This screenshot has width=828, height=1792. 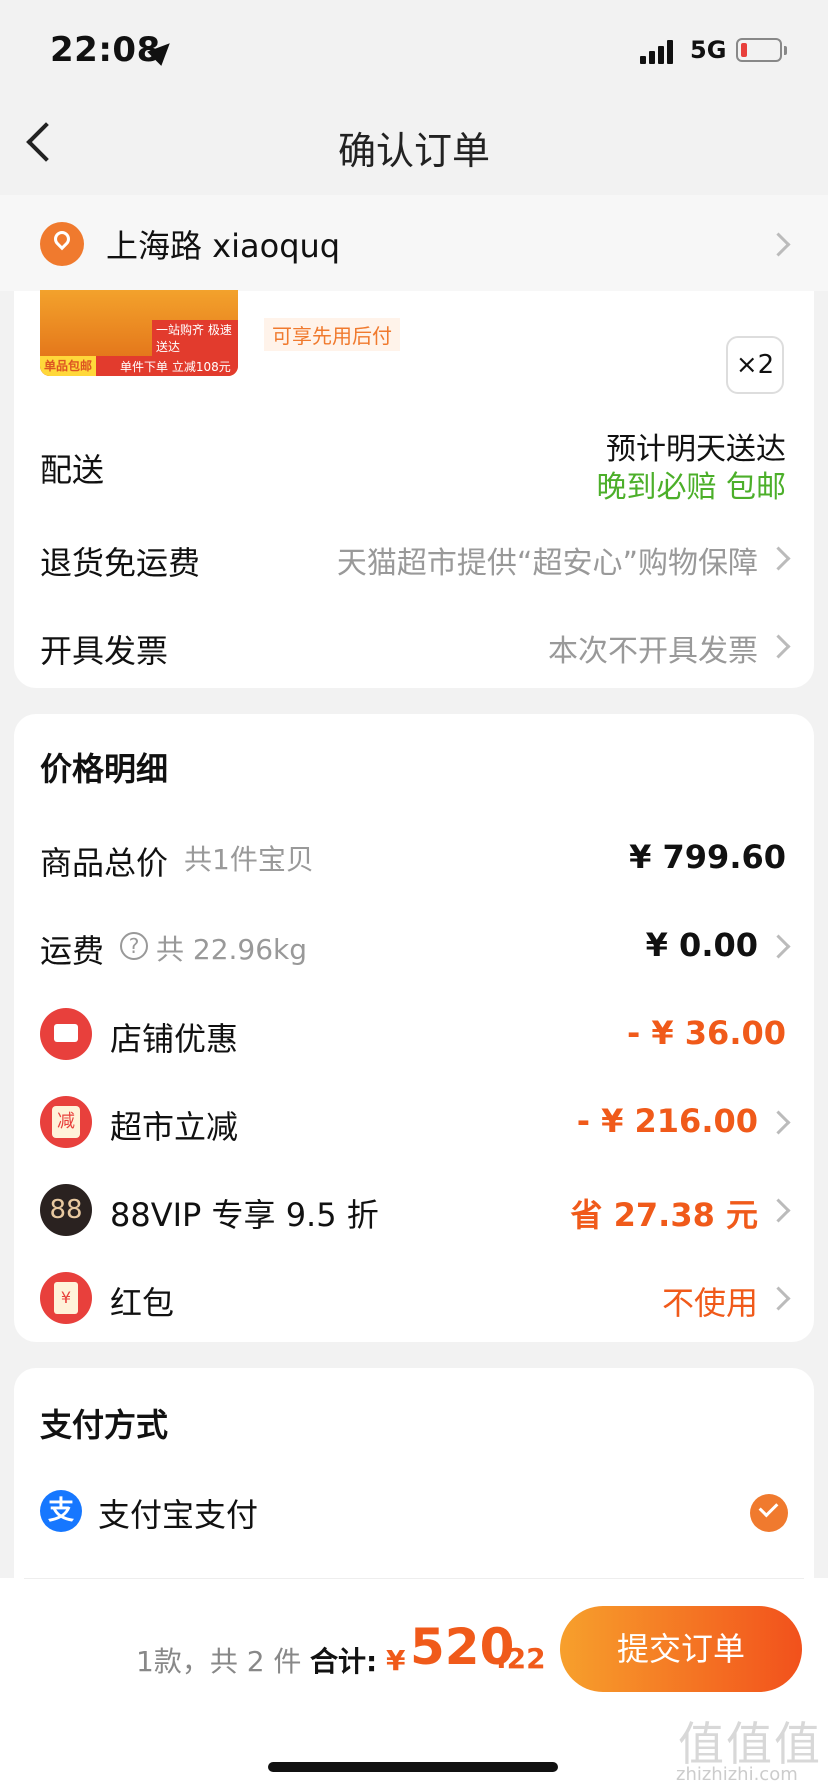 I want to click on shipping-weight: 共 22.96kg, so click(x=232, y=949).